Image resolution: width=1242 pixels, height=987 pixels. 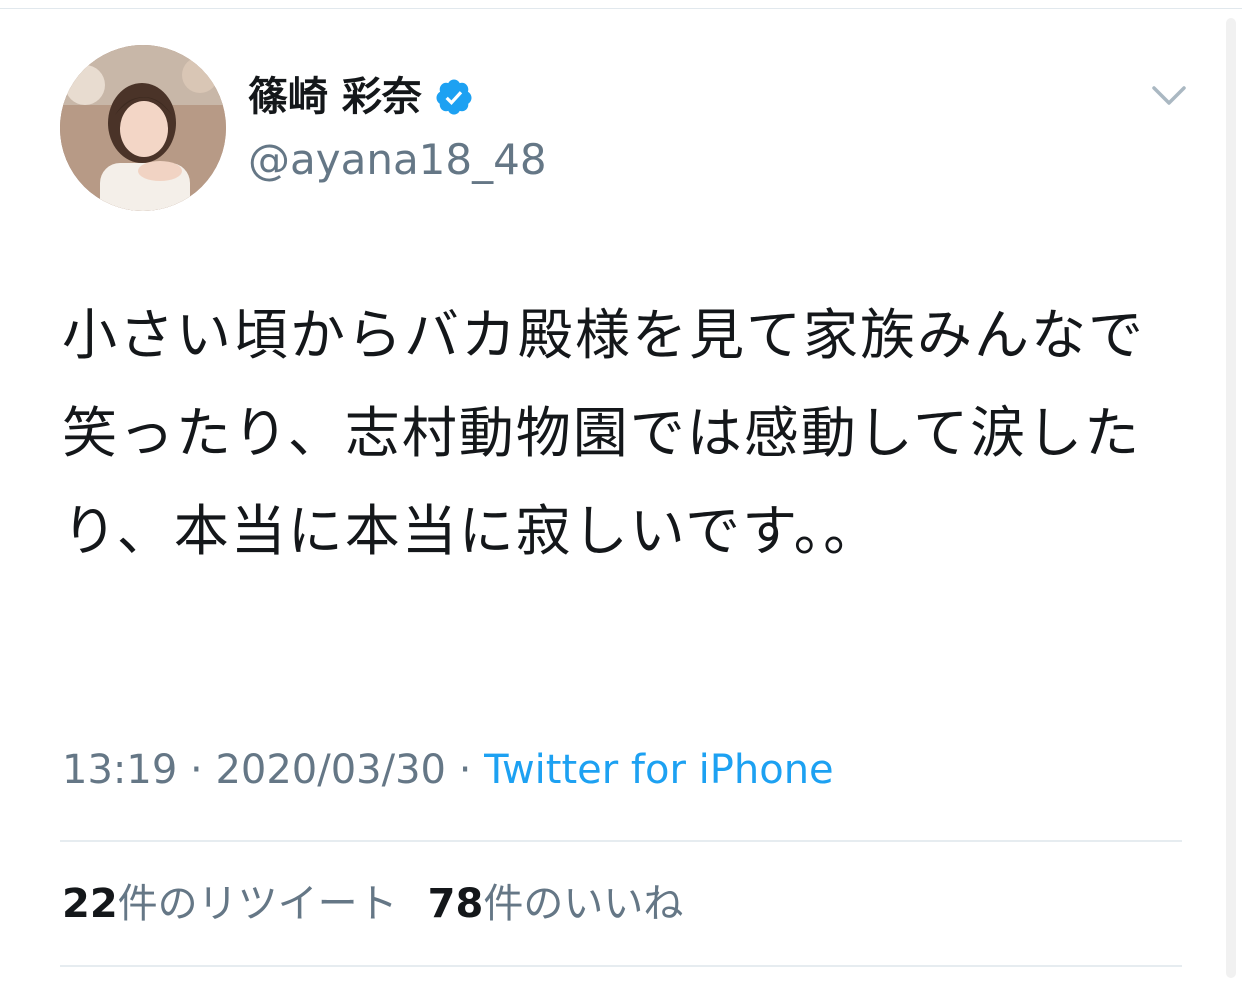 I want to click on stats-divider-top, so click(x=621, y=841).